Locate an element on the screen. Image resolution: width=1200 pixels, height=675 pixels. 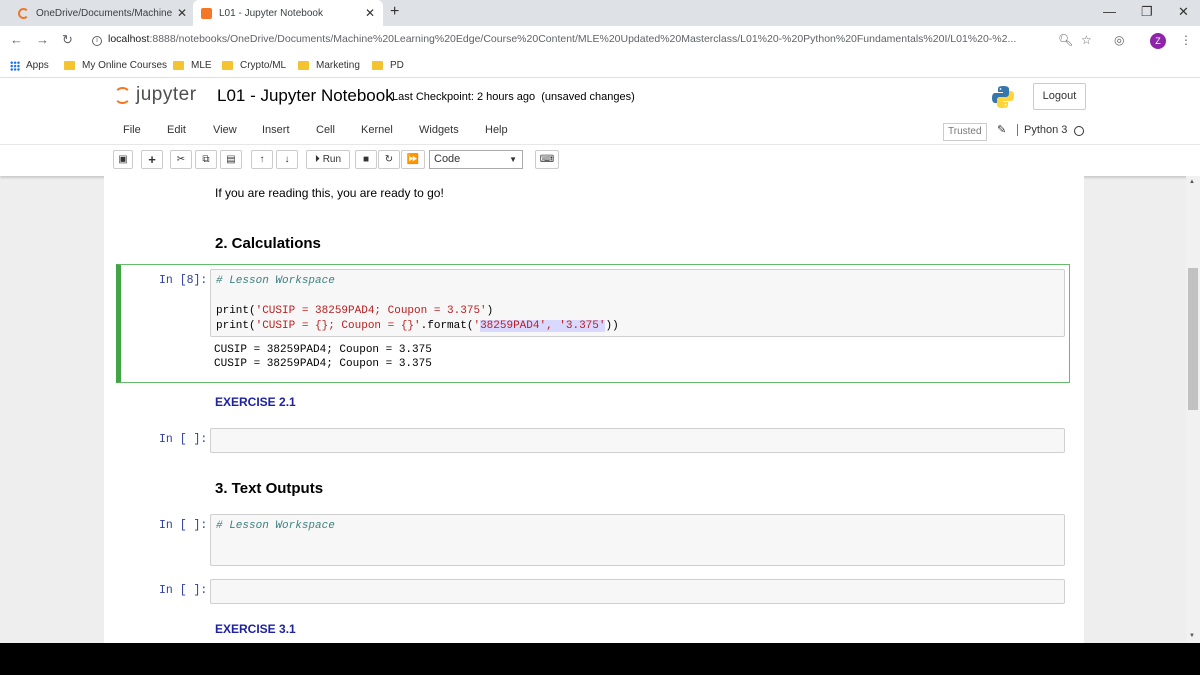
code-token: .format( is located at coordinates (447, 326).